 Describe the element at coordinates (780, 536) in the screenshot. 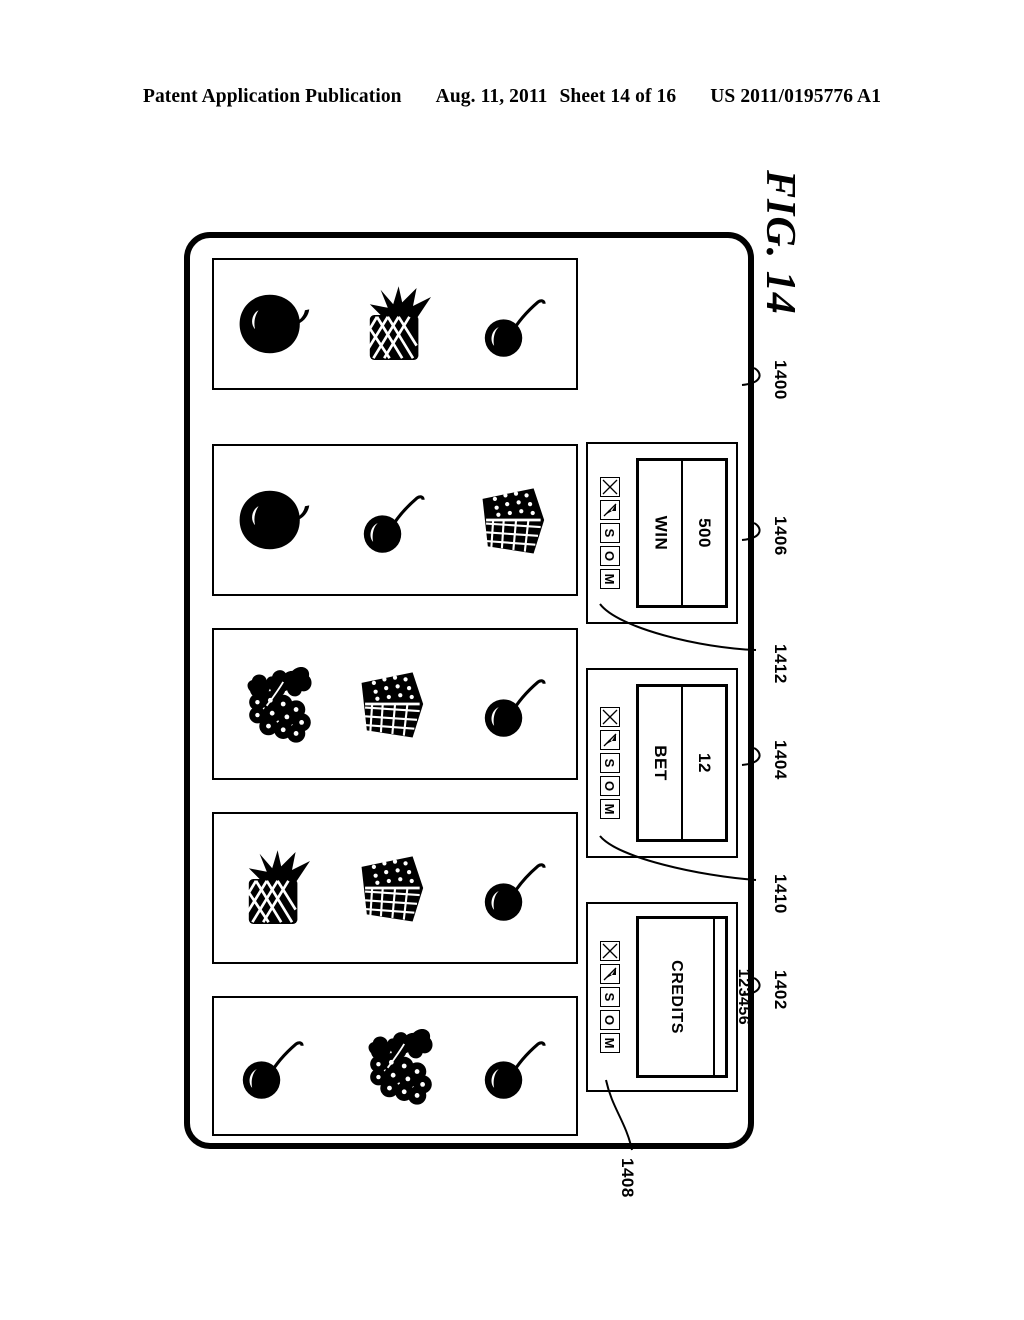

I see `reference-numeral-1406: 1406` at that location.